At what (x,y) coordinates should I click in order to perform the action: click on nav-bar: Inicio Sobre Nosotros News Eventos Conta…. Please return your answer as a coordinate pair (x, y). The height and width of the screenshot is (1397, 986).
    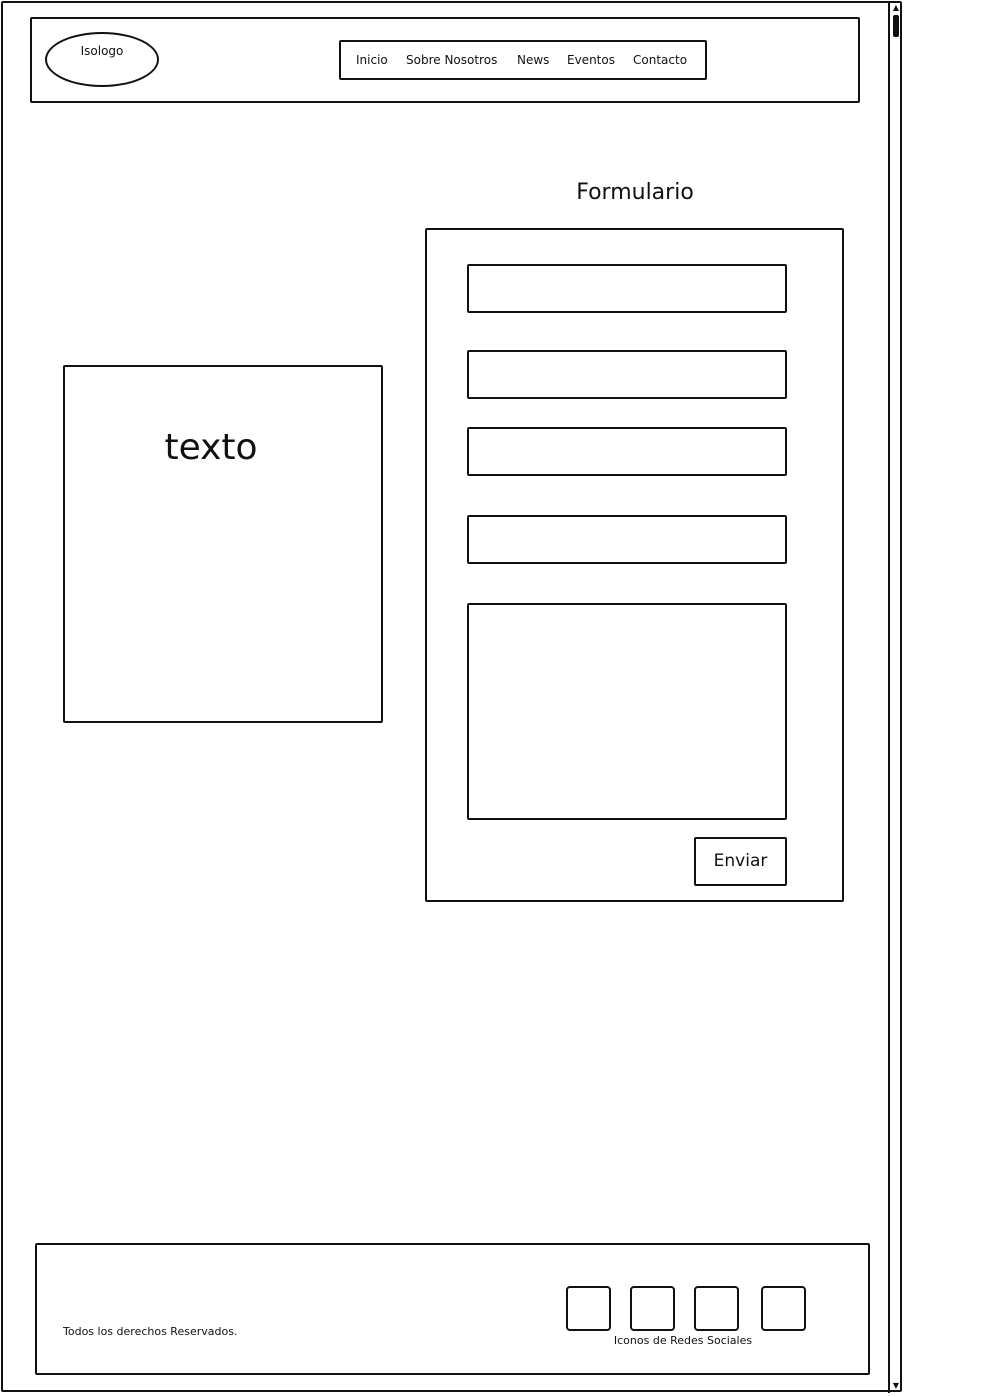
    Looking at the image, I should click on (523, 60).